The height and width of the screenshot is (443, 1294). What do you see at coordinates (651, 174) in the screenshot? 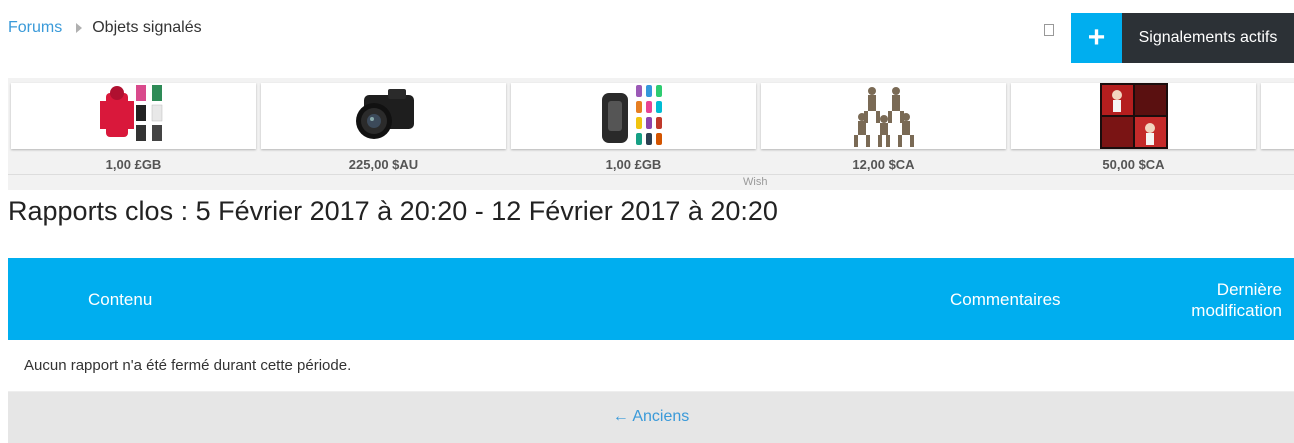
I see `ad-divider` at bounding box center [651, 174].